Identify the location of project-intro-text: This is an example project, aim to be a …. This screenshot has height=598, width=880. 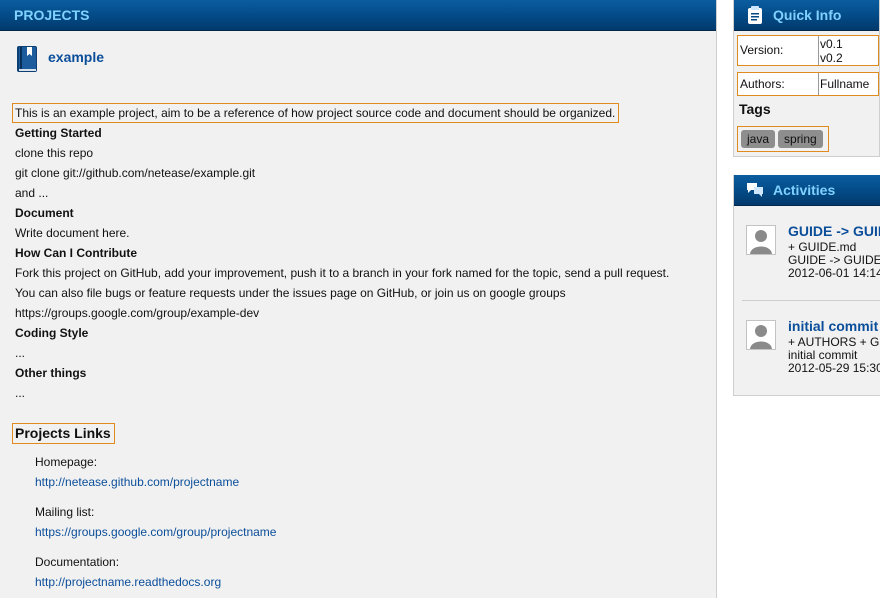
(316, 113).